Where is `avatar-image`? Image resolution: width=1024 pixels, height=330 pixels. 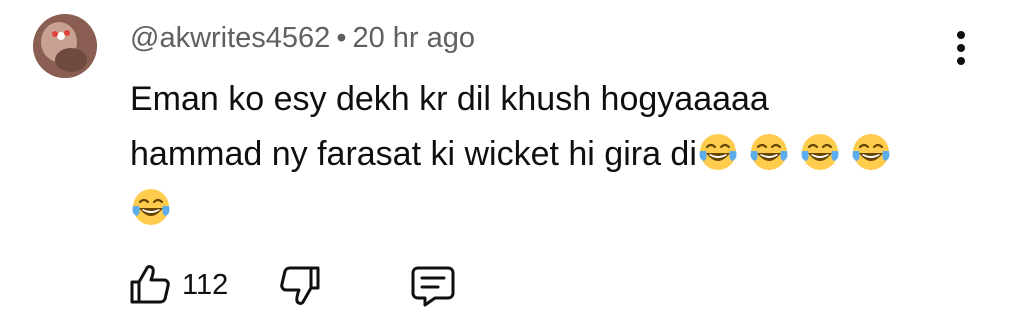 avatar-image is located at coordinates (65, 46).